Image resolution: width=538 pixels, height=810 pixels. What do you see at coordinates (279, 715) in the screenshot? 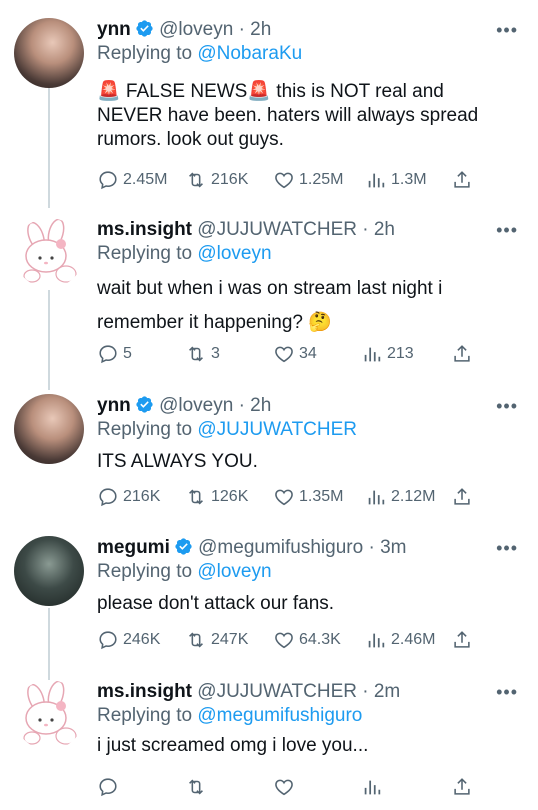
I see `reply-target-link: @megumifushiguro` at bounding box center [279, 715].